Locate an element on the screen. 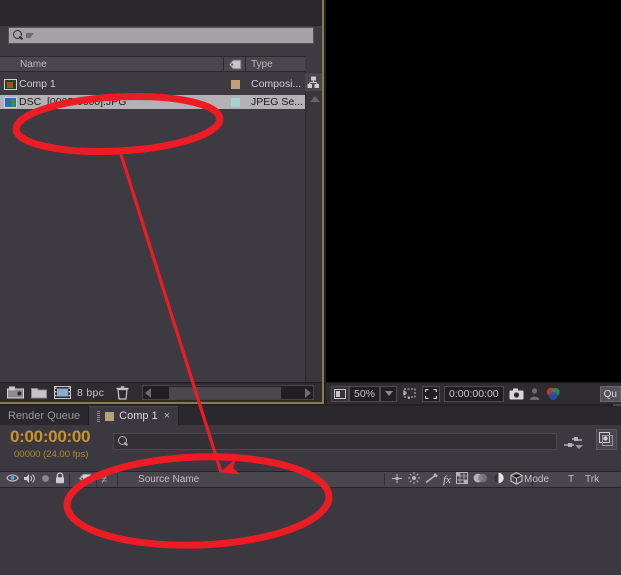  scroll-right-arrow-icon is located at coordinates (308, 392).